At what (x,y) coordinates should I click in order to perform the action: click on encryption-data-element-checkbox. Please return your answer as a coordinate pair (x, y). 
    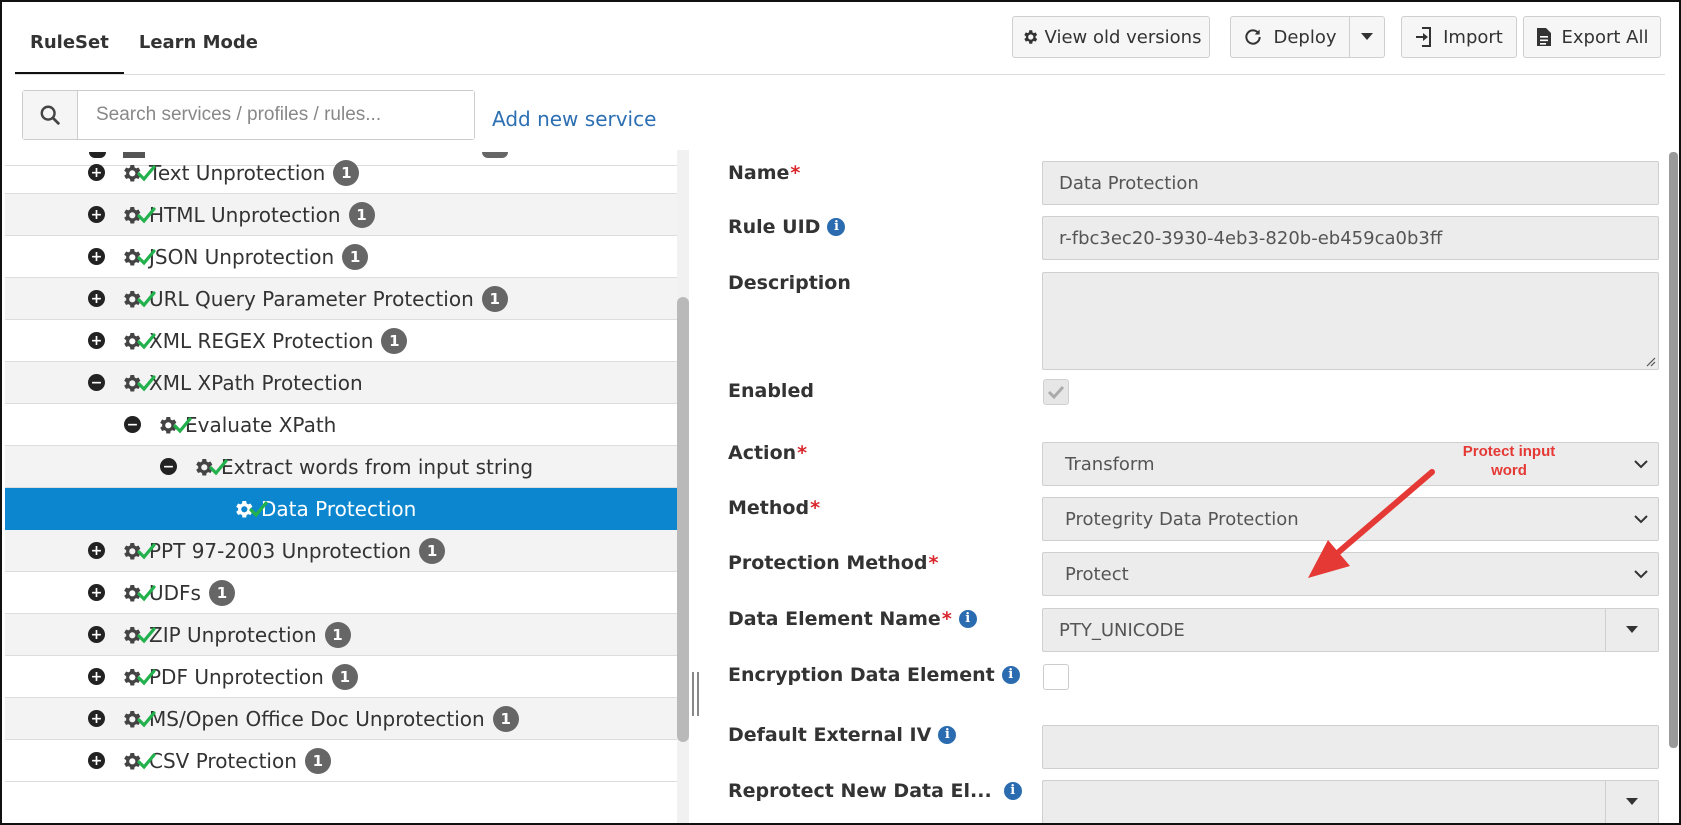
    Looking at the image, I should click on (1056, 677).